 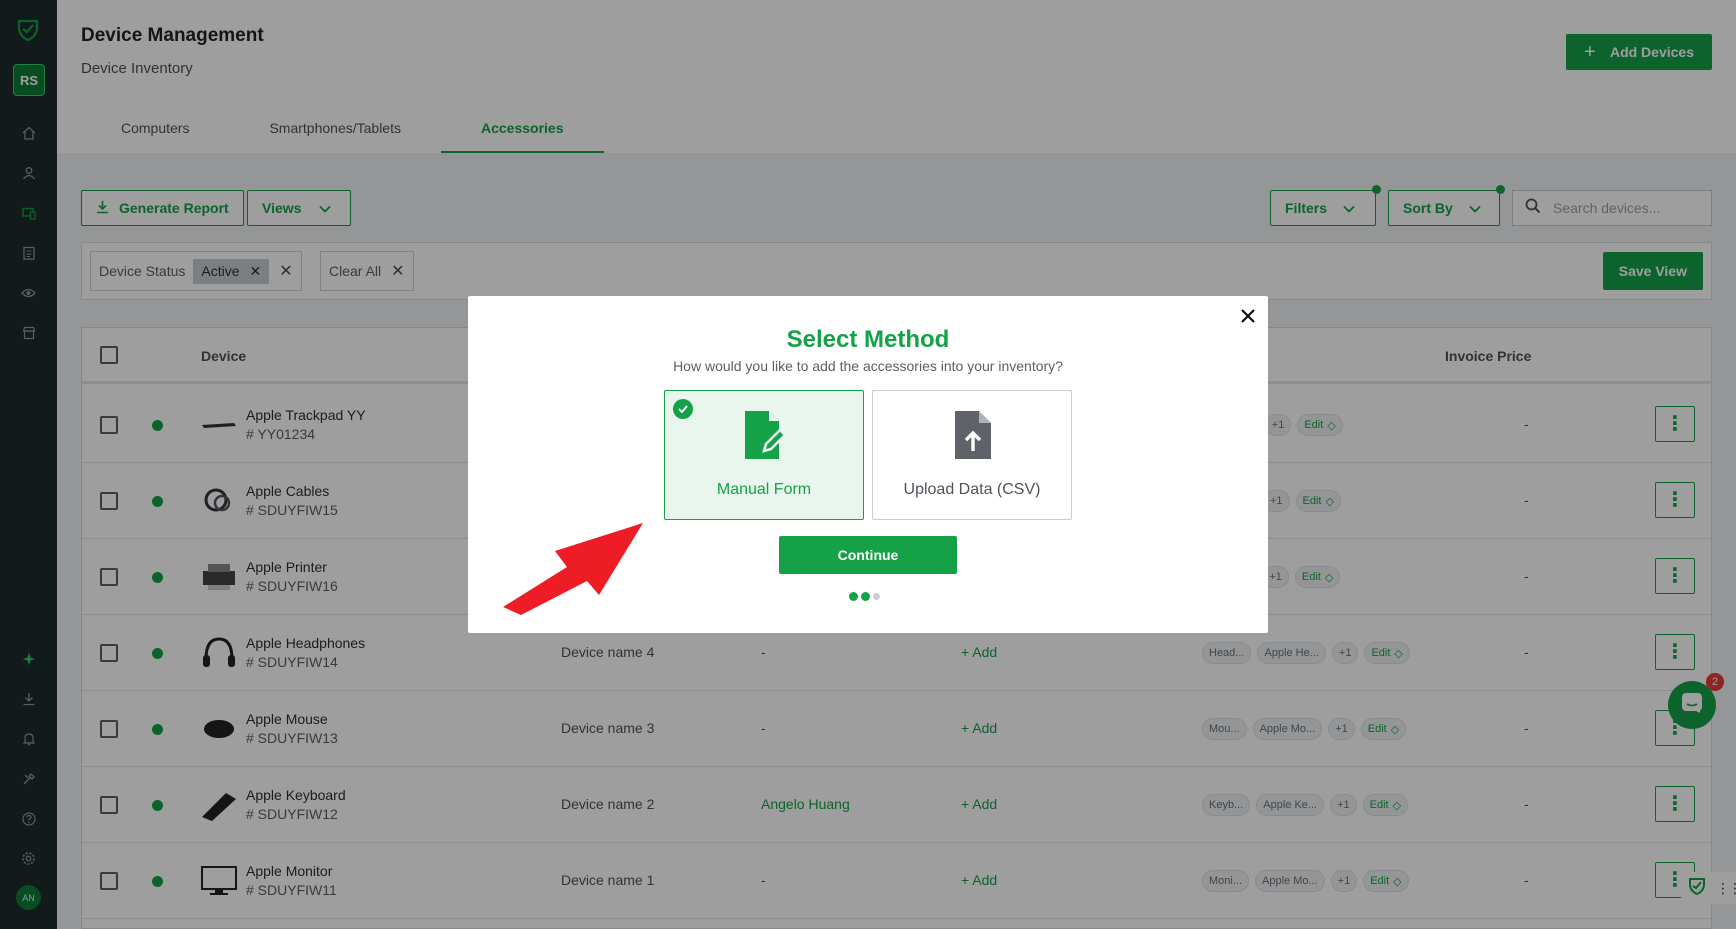 I want to click on file-edit-icon, so click(x=766, y=435).